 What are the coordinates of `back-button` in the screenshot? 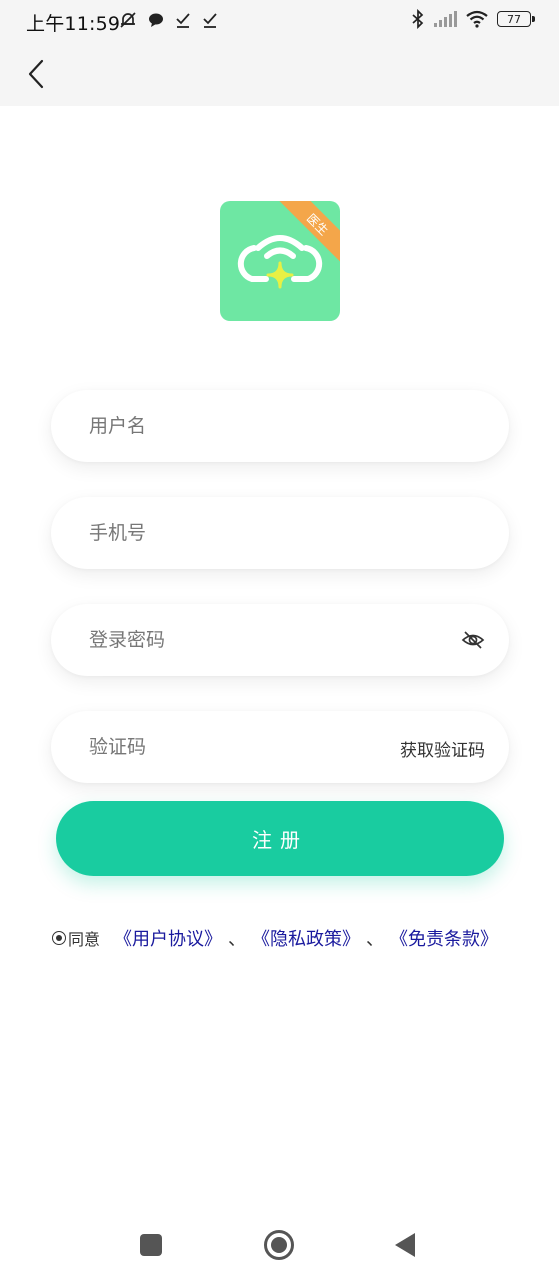 It's located at (36, 74).